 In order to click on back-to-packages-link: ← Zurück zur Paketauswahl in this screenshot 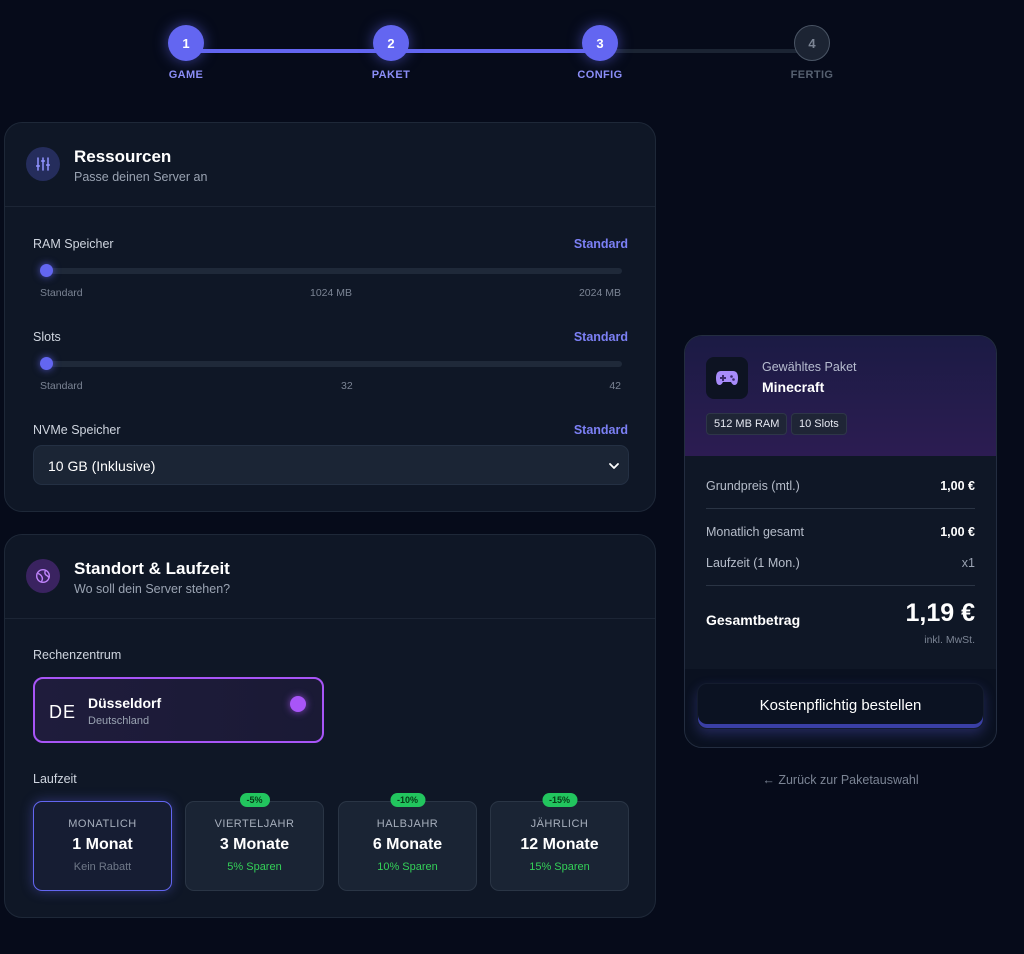, I will do `click(840, 780)`.